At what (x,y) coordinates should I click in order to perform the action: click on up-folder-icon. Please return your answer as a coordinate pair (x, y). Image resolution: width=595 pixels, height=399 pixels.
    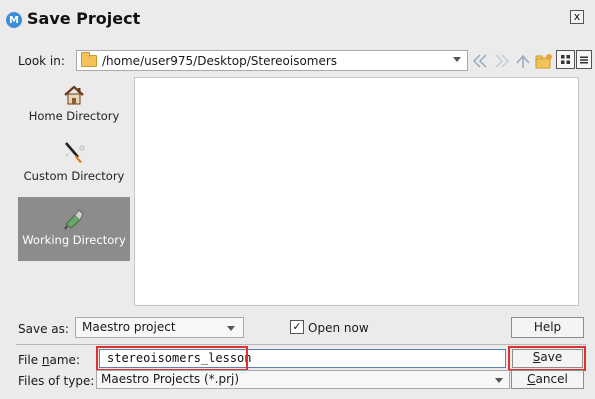
    Looking at the image, I should click on (523, 61).